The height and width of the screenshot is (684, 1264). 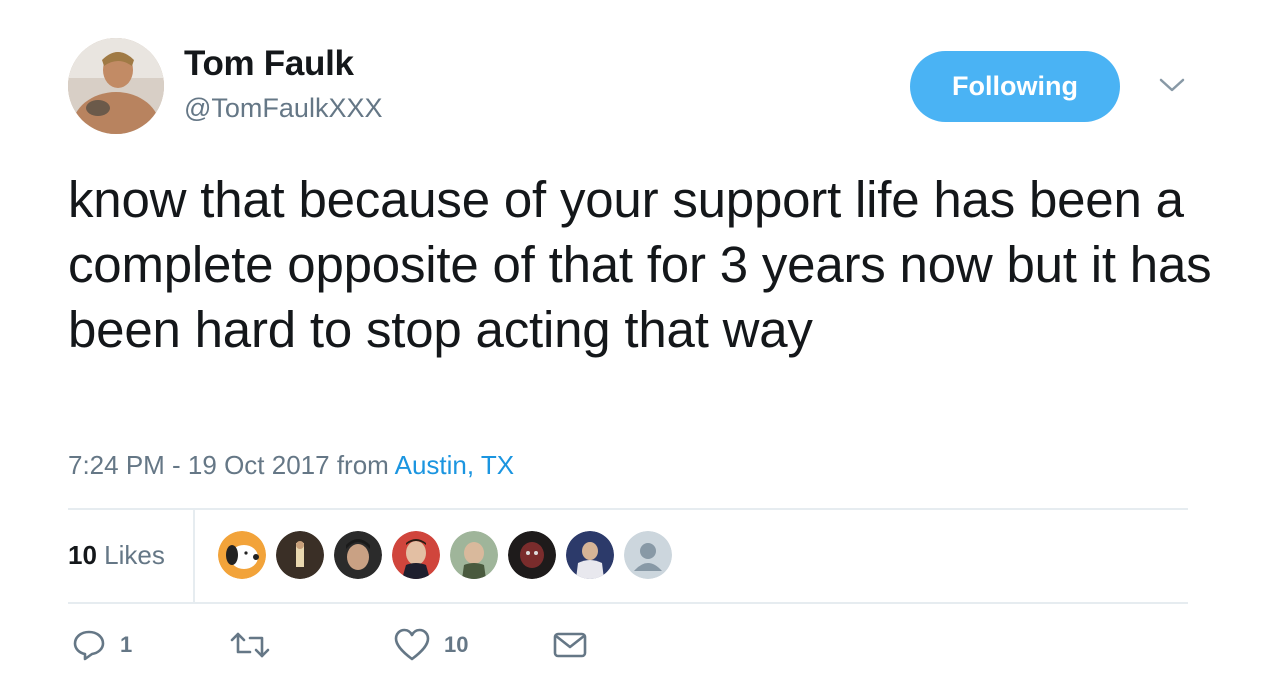 What do you see at coordinates (194, 556) in the screenshot?
I see `stat-divider` at bounding box center [194, 556].